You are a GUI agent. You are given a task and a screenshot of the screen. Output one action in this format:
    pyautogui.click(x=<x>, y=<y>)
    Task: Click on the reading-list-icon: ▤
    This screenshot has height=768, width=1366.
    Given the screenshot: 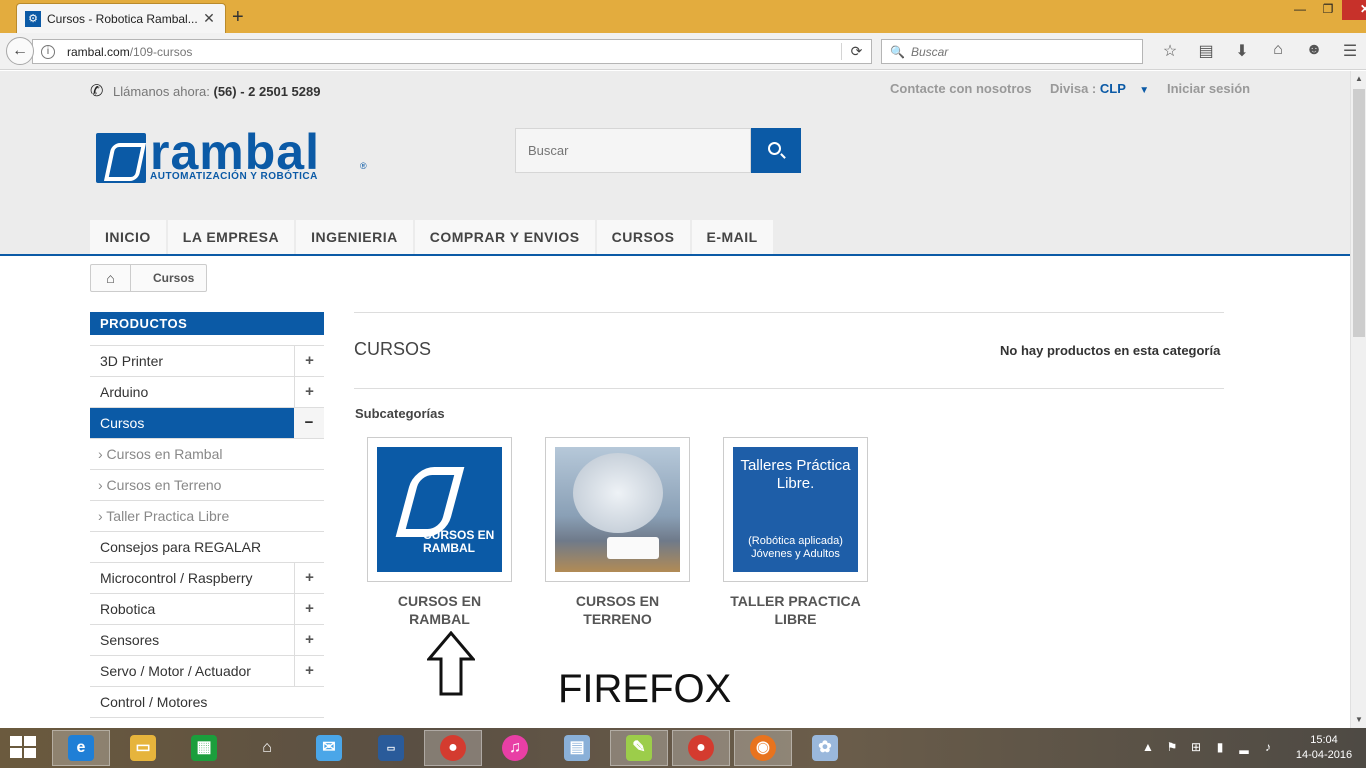 What is the action you would take?
    pyautogui.click(x=1206, y=51)
    